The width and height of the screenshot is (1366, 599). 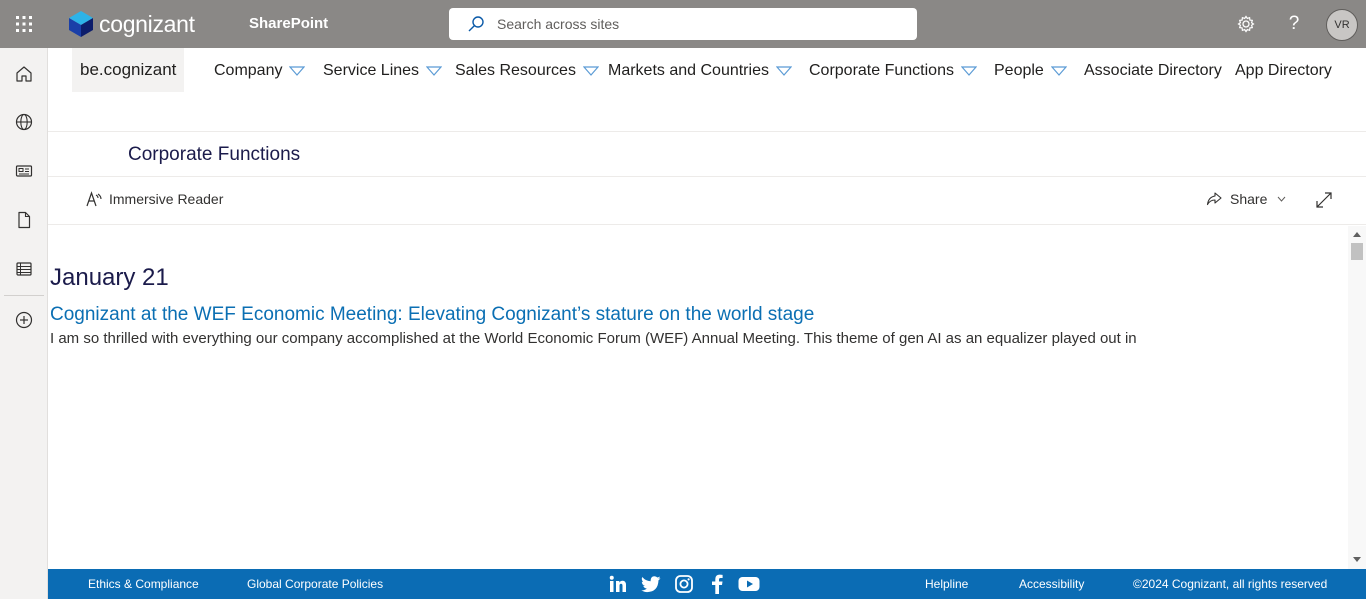 What do you see at coordinates (1214, 199) in the screenshot?
I see `share-icon` at bounding box center [1214, 199].